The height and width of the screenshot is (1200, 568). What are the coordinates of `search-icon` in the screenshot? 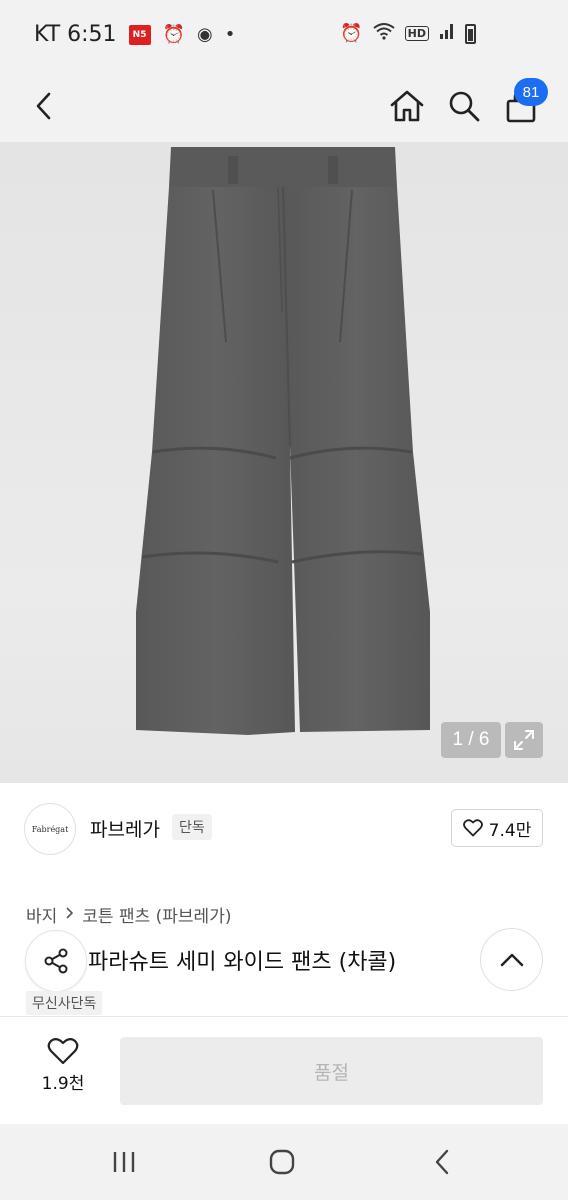 It's located at (464, 106).